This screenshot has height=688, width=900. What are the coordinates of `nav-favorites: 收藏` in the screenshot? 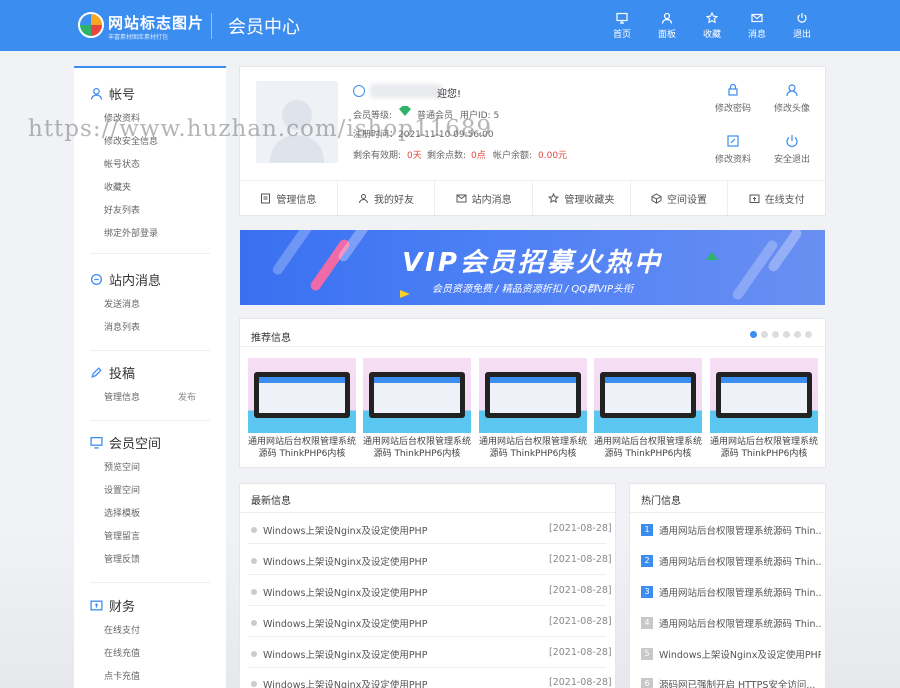 It's located at (712, 26).